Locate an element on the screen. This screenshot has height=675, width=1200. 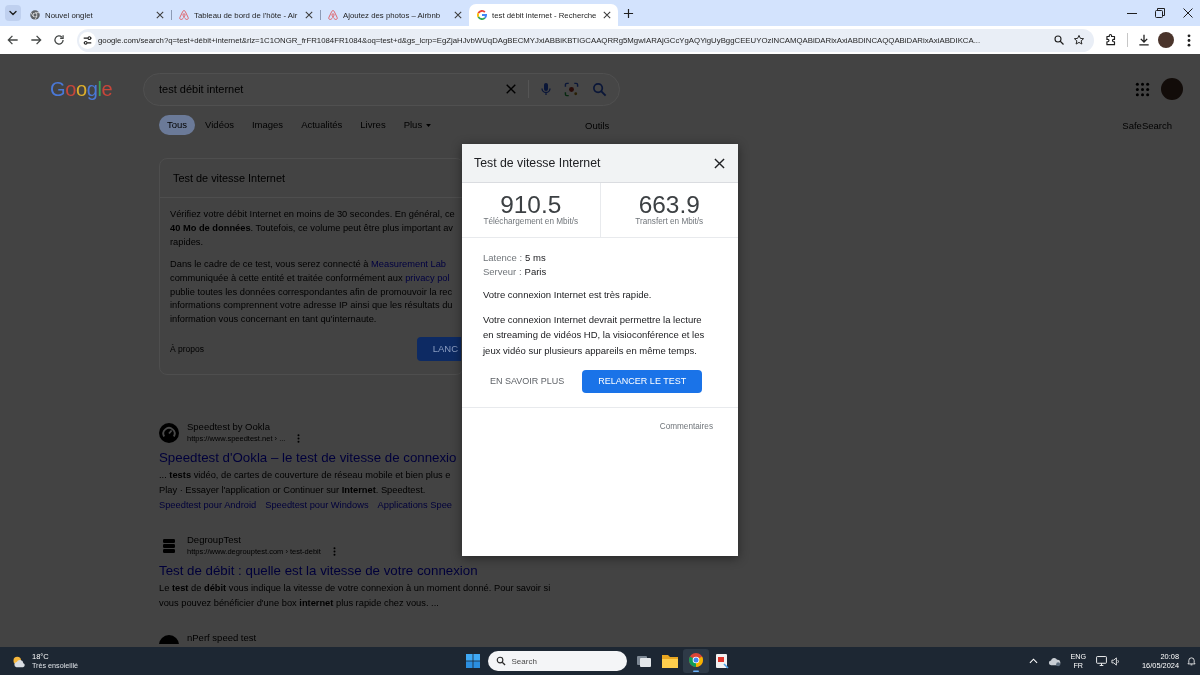
chevron-up-icon is located at coordinates (1034, 661).